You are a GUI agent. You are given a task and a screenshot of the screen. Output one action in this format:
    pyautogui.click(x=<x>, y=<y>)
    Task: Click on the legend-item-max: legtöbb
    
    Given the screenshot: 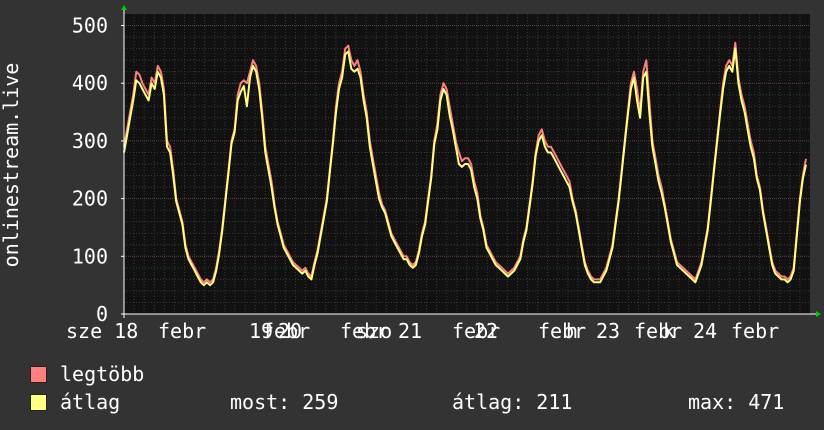 What is the action you would take?
    pyautogui.click(x=130, y=374)
    